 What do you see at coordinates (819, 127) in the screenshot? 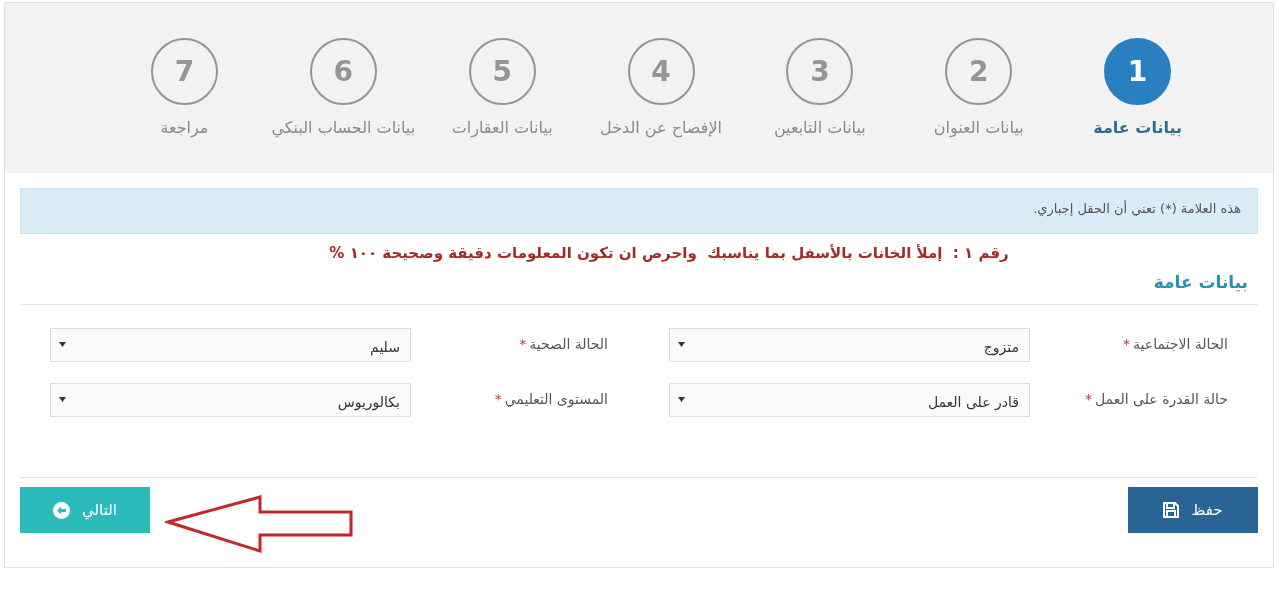
I see `step-label: بيانات التابعين` at bounding box center [819, 127].